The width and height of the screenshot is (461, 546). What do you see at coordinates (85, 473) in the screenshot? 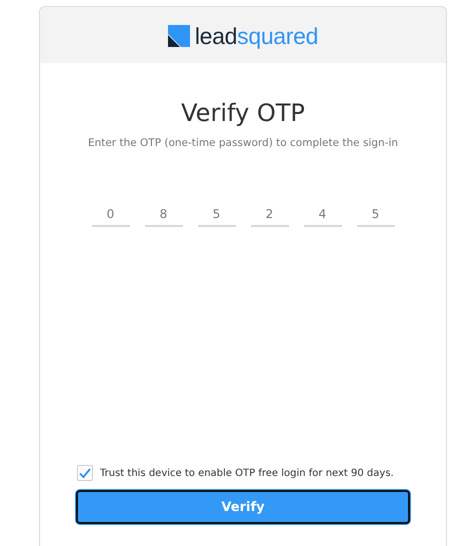
I see `checkbox` at bounding box center [85, 473].